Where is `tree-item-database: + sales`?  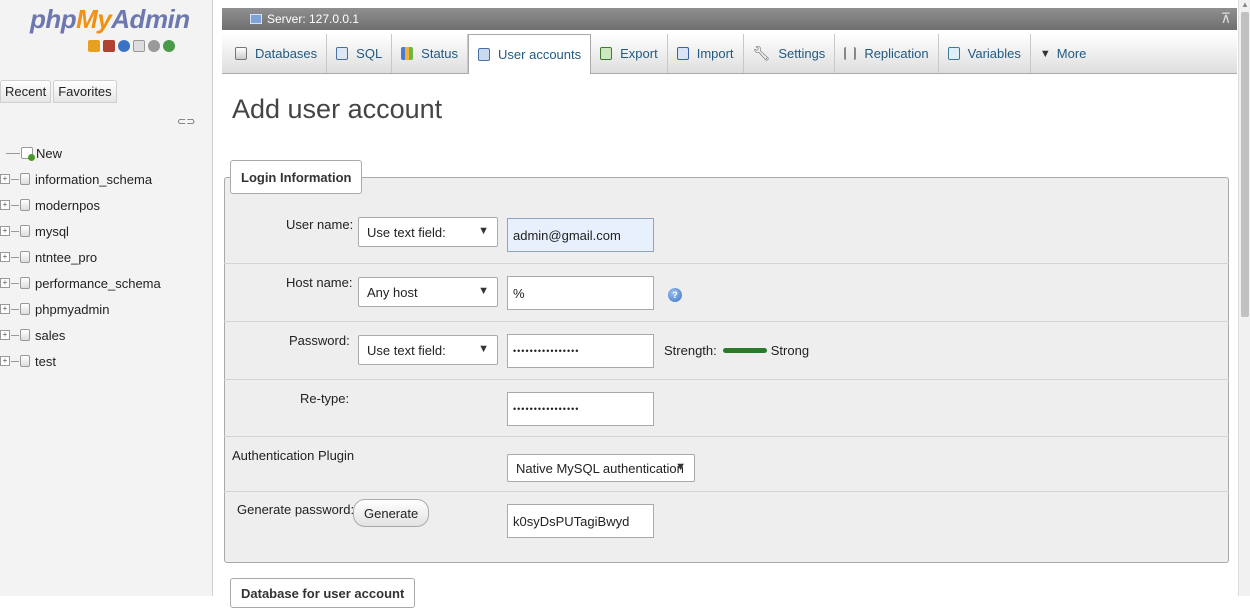
tree-item-database: + sales is located at coordinates (106, 335).